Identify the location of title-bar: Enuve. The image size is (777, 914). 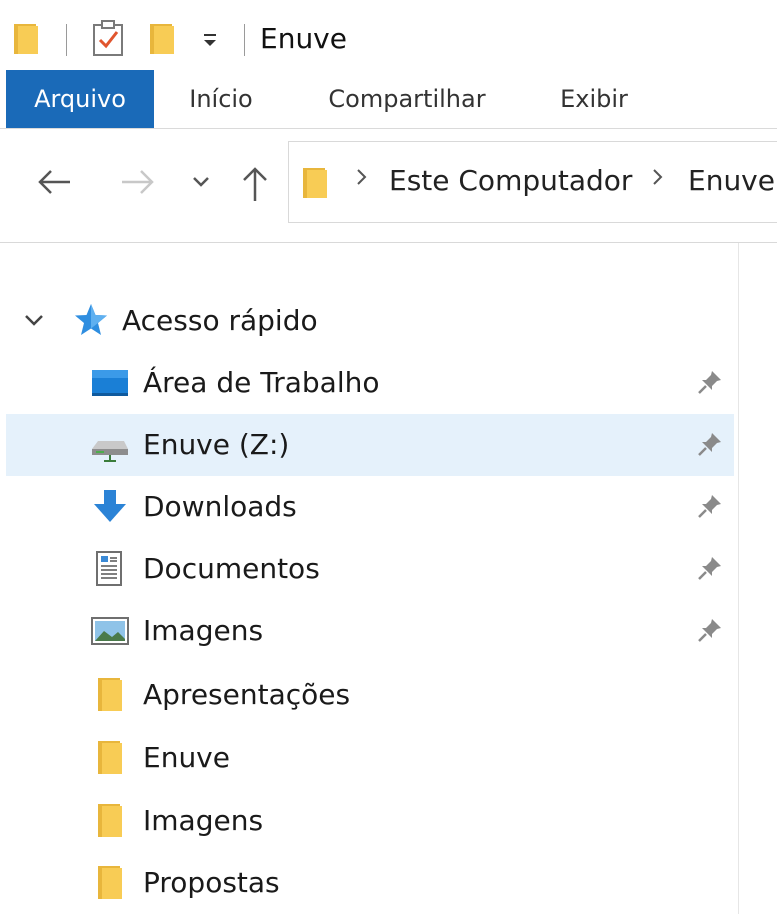
(388, 35).